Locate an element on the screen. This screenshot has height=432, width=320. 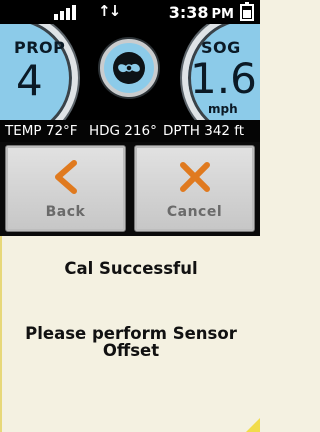
message-body-line2: Offset is located at coordinates (131, 350).